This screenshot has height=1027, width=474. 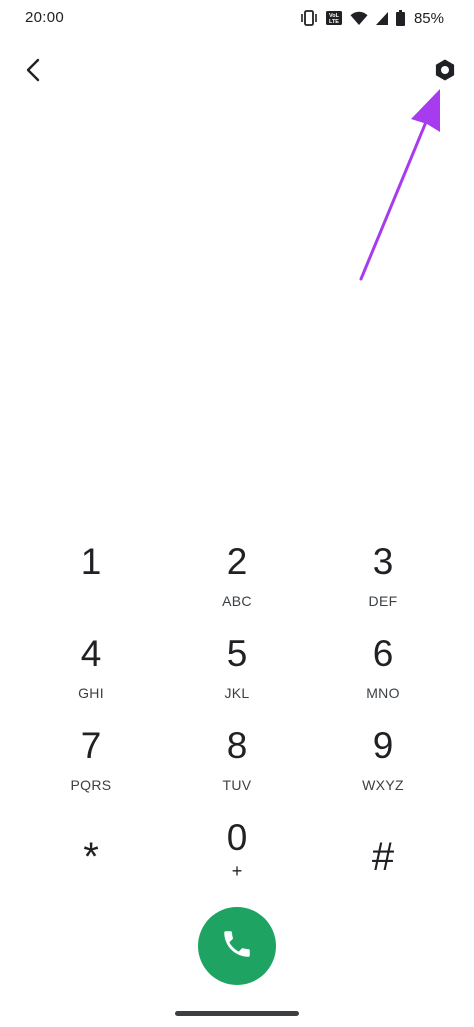 What do you see at coordinates (237, 837) in the screenshot?
I see `key-digit: 0` at bounding box center [237, 837].